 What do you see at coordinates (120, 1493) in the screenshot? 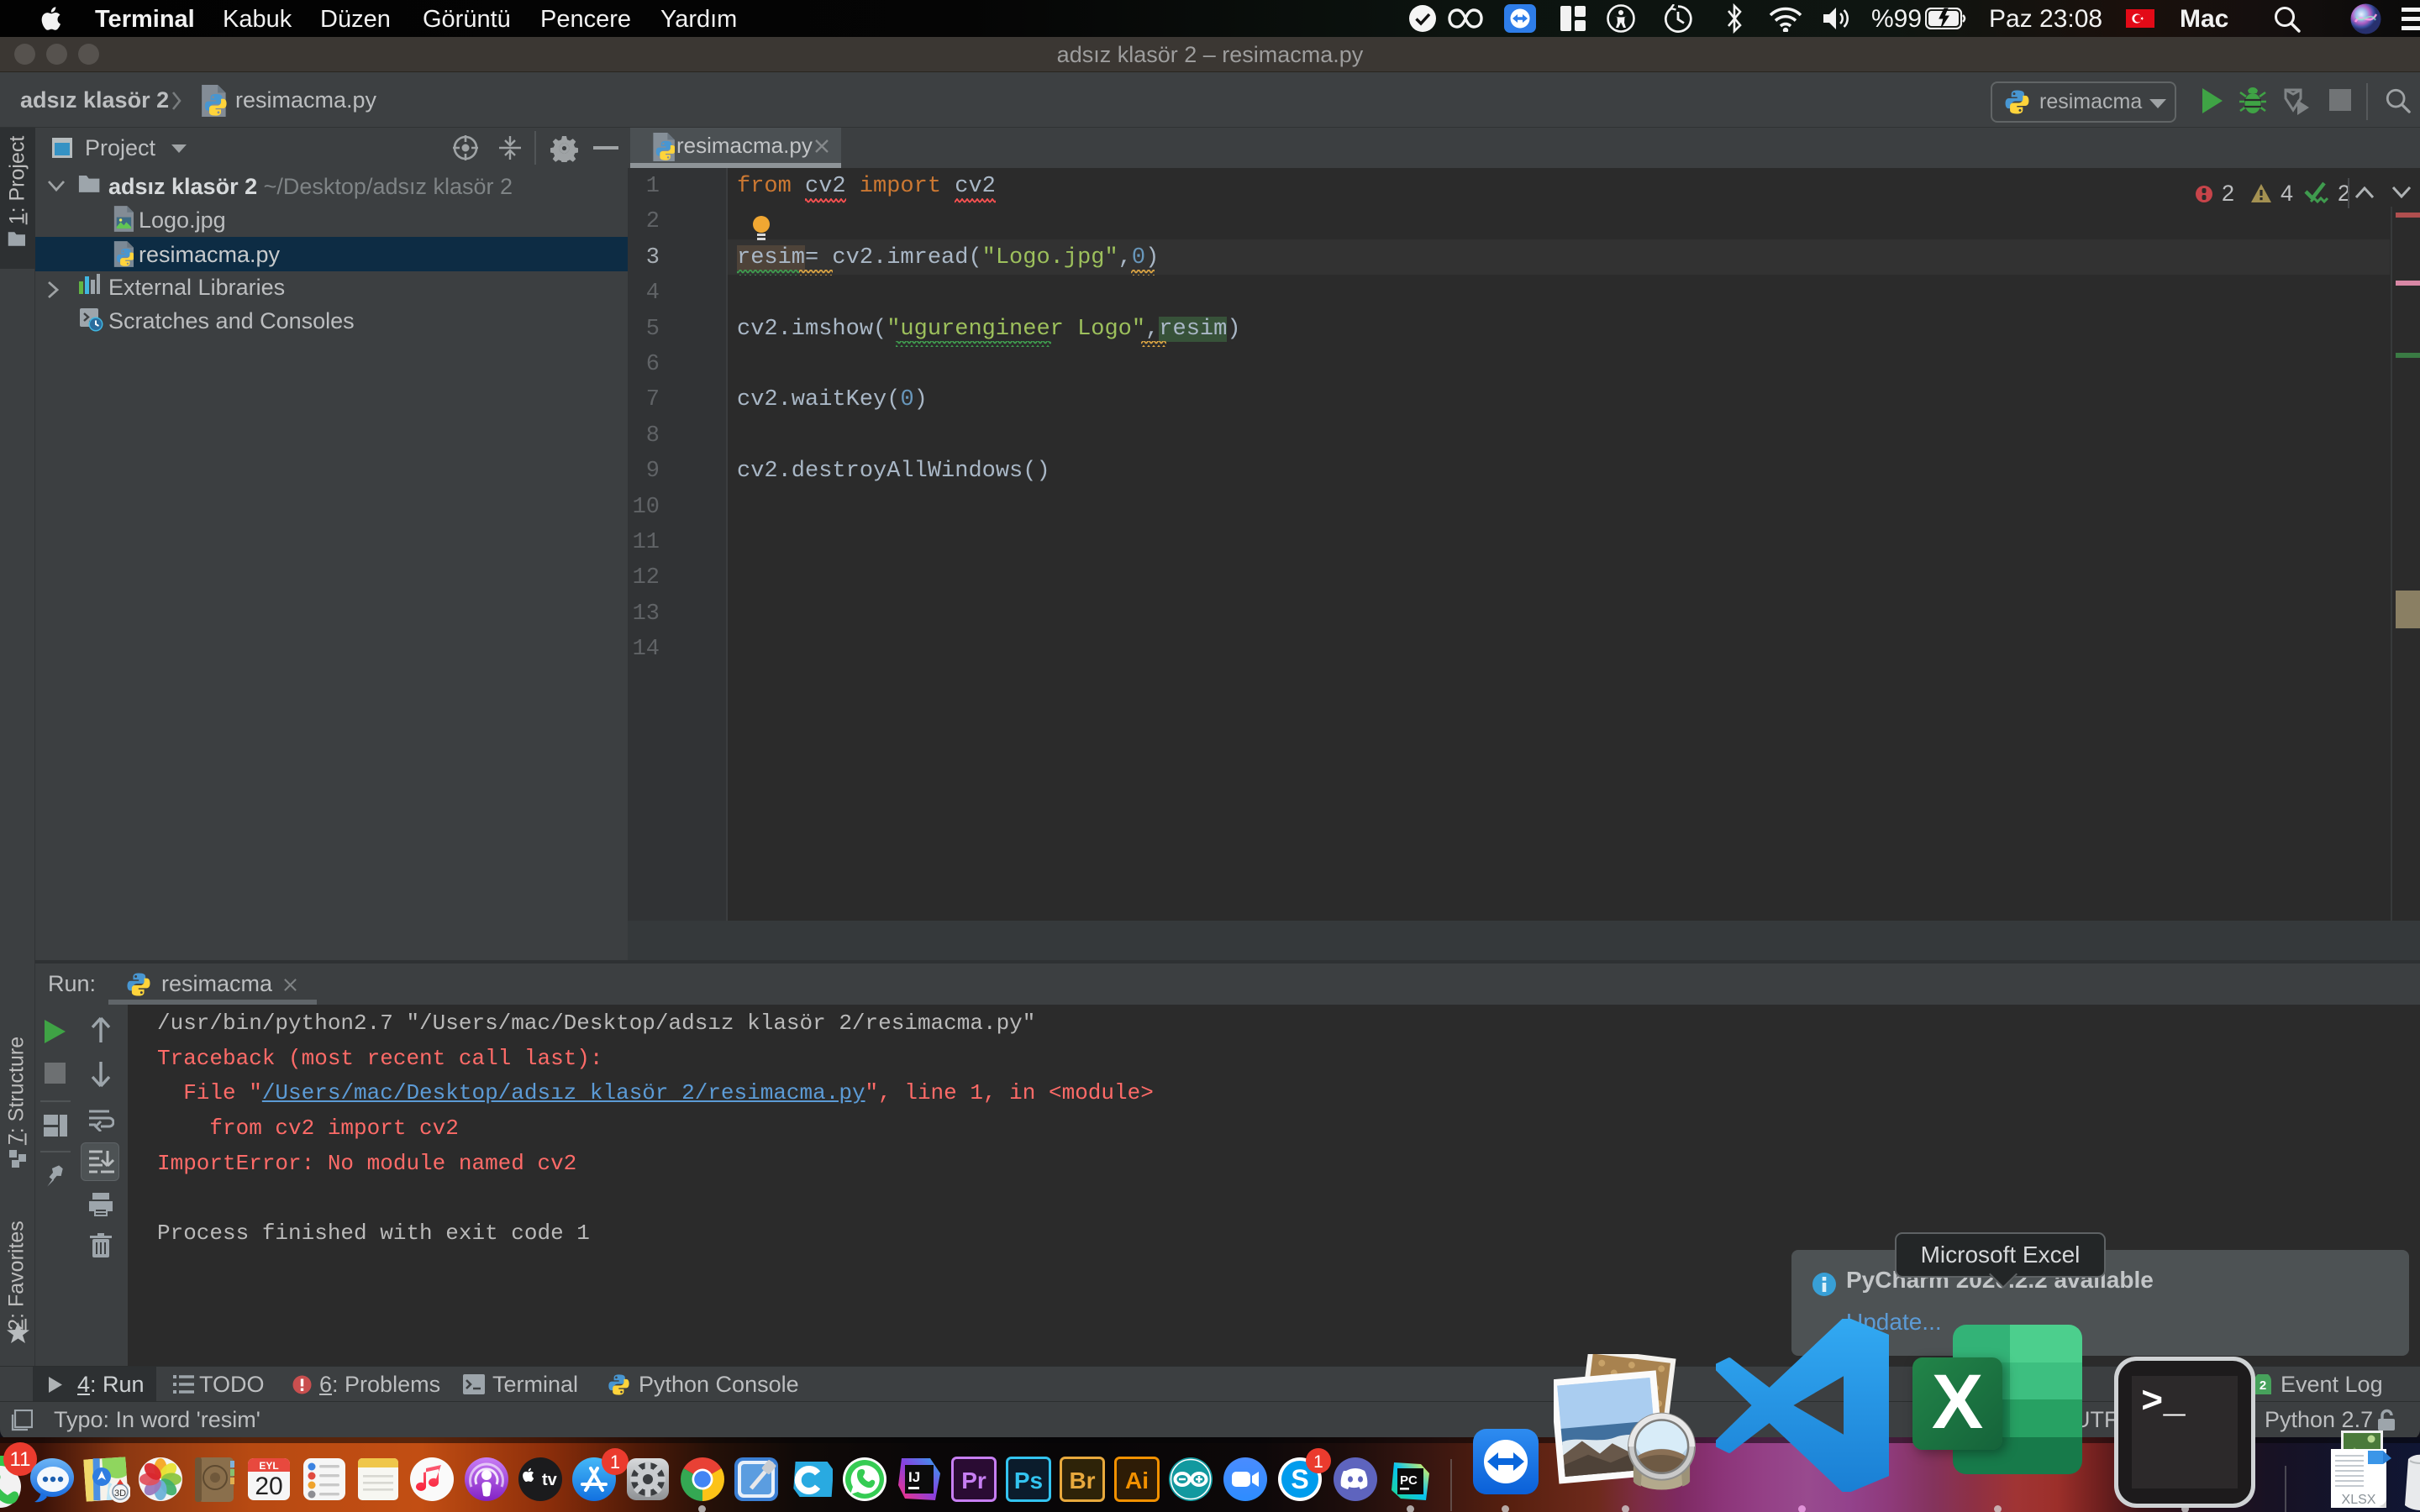
I see `svg-text: 3D` at bounding box center [120, 1493].